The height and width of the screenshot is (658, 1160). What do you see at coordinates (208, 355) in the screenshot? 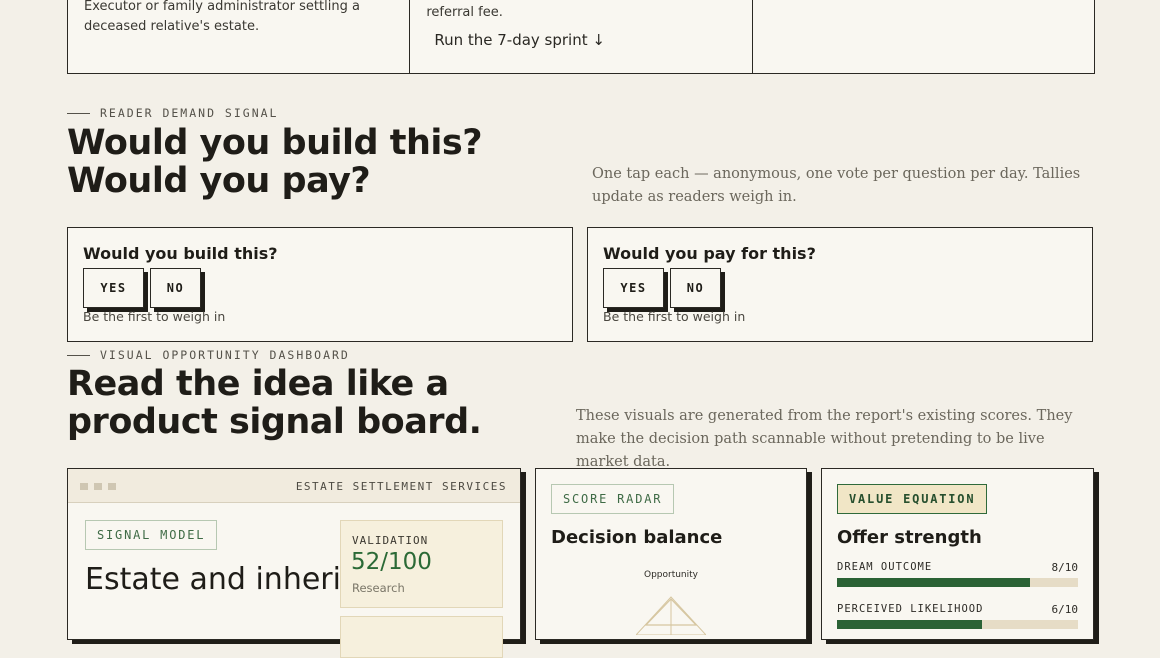
I see `dashboard-eyebrow: VISUAL OPPORTUNITY DASHBOARD` at bounding box center [208, 355].